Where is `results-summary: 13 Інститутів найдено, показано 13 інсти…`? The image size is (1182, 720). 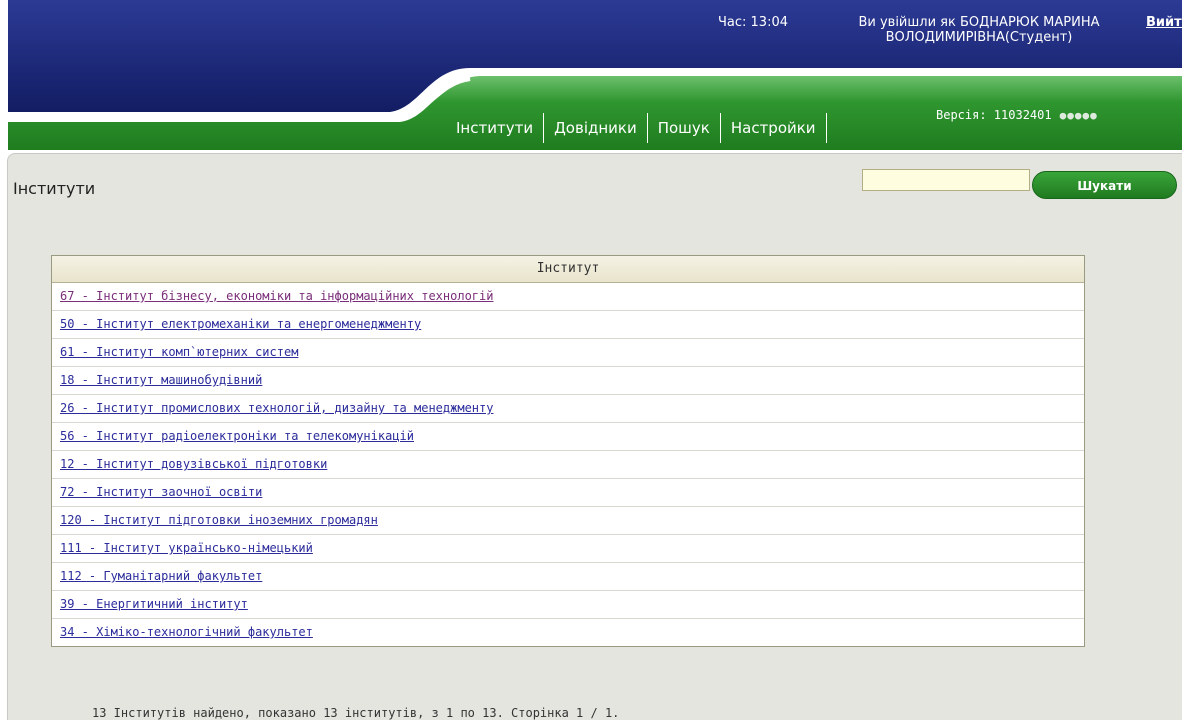 results-summary: 13 Інститутів найдено, показано 13 інсти… is located at coordinates (356, 713).